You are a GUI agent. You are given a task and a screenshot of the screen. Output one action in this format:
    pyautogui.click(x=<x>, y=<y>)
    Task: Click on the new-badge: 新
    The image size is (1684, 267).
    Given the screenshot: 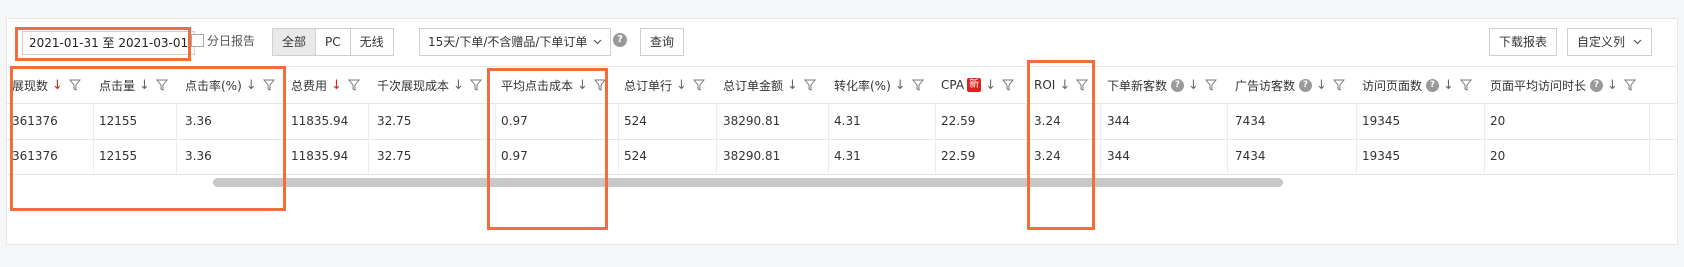 What is the action you would take?
    pyautogui.click(x=974, y=85)
    